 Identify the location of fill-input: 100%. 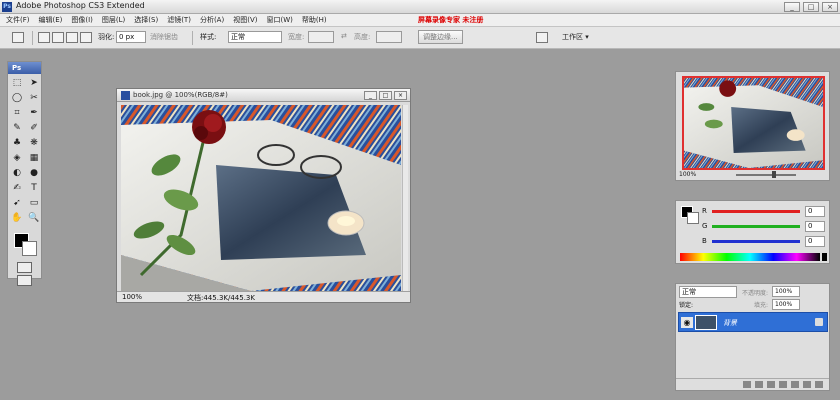
(786, 304).